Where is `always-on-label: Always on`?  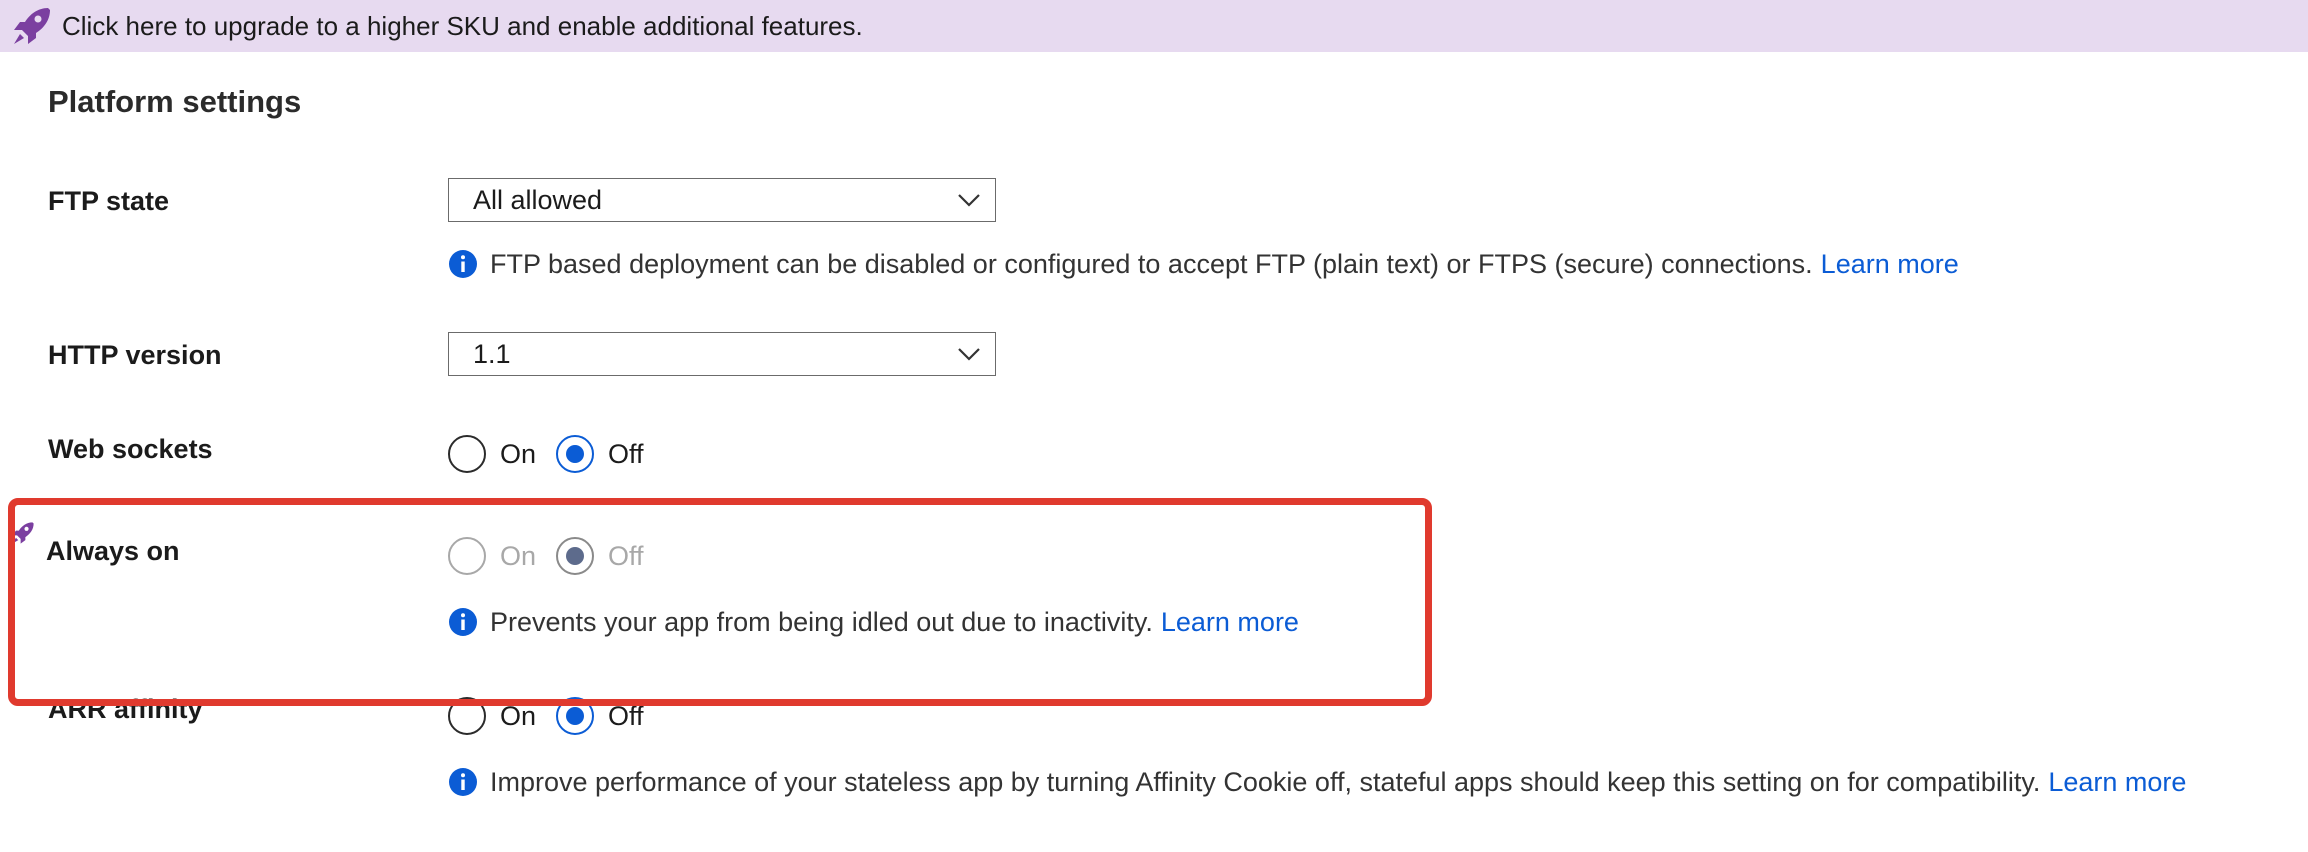
always-on-label: Always on is located at coordinates (113, 551).